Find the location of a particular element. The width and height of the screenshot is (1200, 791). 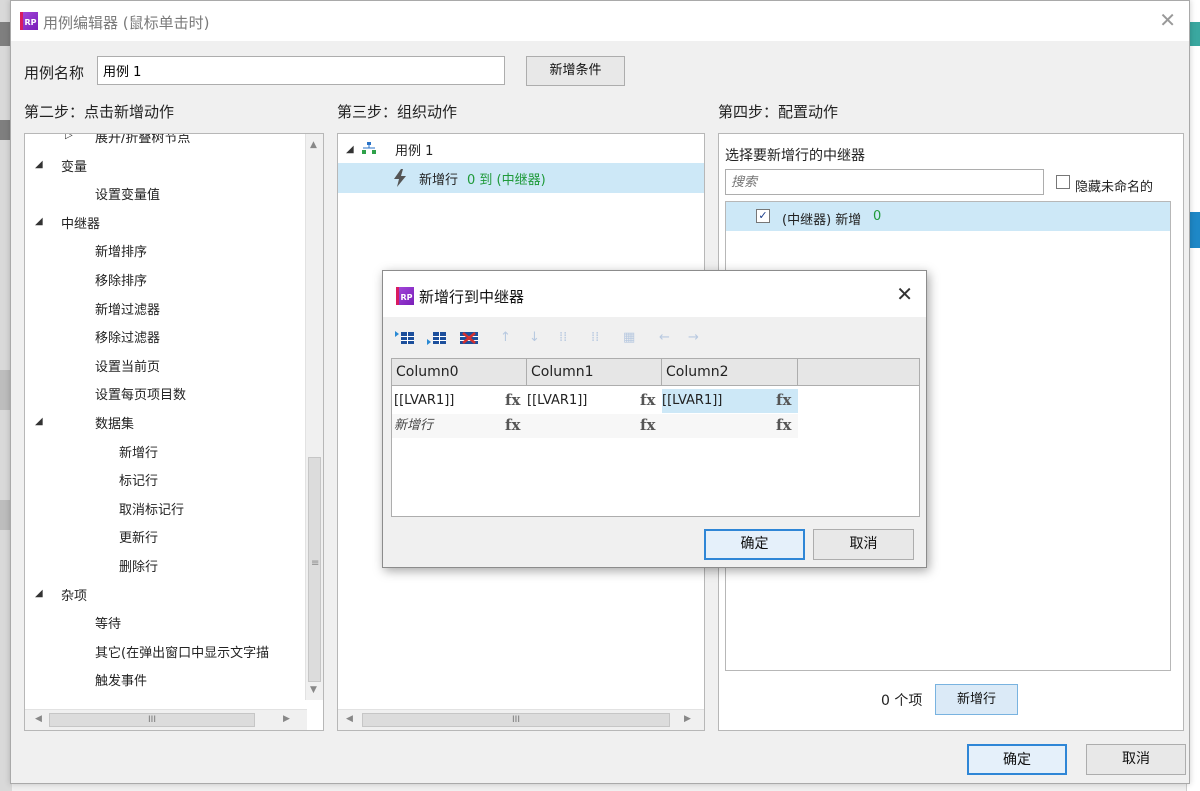

scroll-up-icon: ▲ is located at coordinates (313, 145).